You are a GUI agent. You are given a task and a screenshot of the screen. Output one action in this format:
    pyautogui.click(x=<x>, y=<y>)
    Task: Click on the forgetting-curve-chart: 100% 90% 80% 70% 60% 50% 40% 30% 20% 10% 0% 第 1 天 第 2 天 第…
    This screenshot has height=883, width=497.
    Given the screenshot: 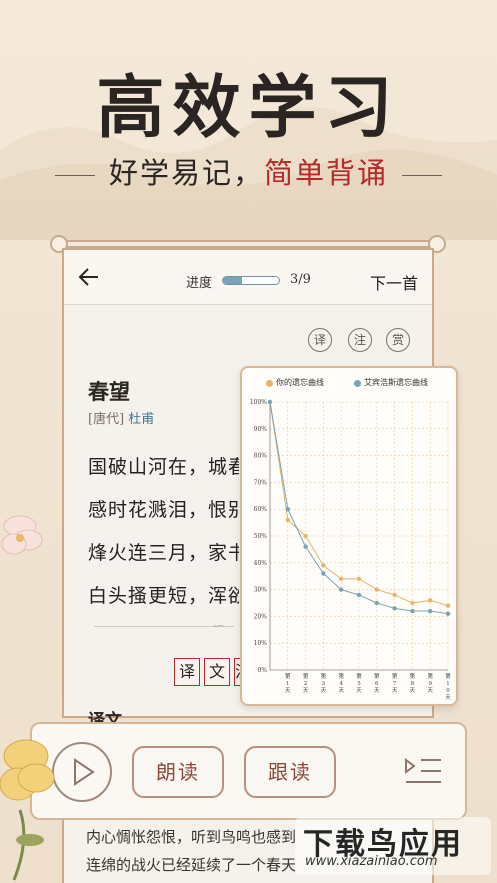 What is the action you would take?
    pyautogui.click(x=350, y=550)
    